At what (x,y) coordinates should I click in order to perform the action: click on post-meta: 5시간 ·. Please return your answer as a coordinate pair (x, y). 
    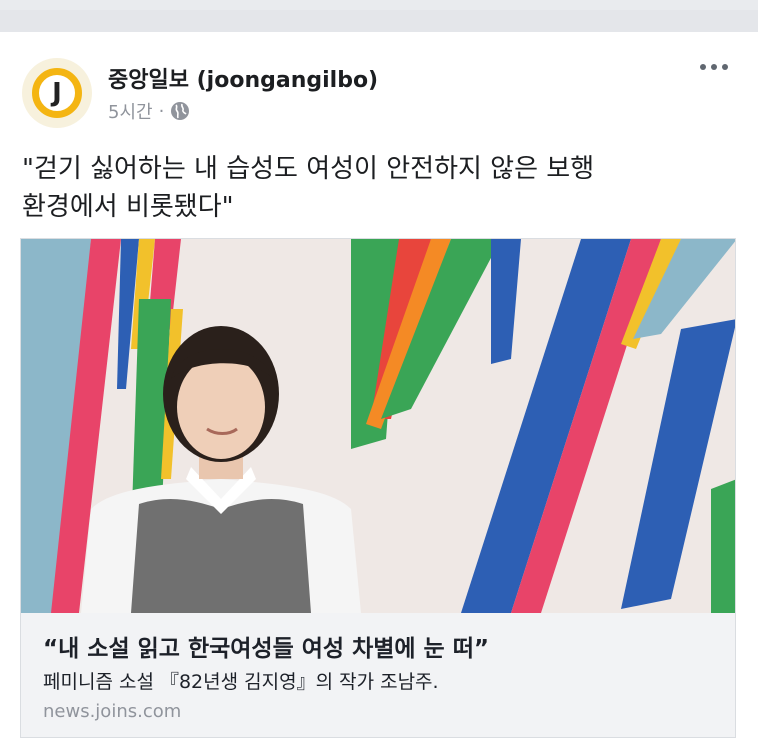
    Looking at the image, I should click on (149, 111).